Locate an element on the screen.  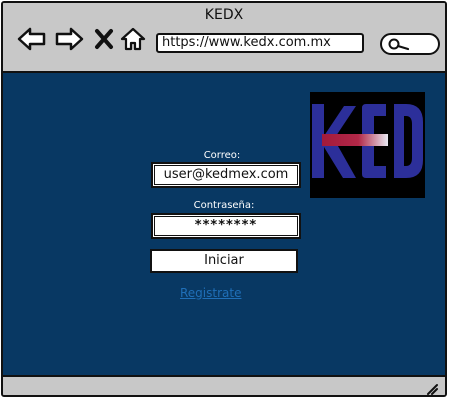
search-icon is located at coordinates (399, 44).